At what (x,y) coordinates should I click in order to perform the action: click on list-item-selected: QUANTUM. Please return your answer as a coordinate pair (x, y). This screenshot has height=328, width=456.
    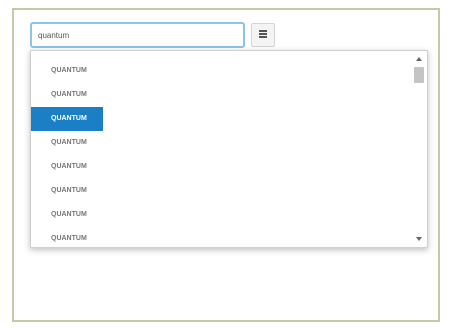
    Looking at the image, I should click on (67, 119).